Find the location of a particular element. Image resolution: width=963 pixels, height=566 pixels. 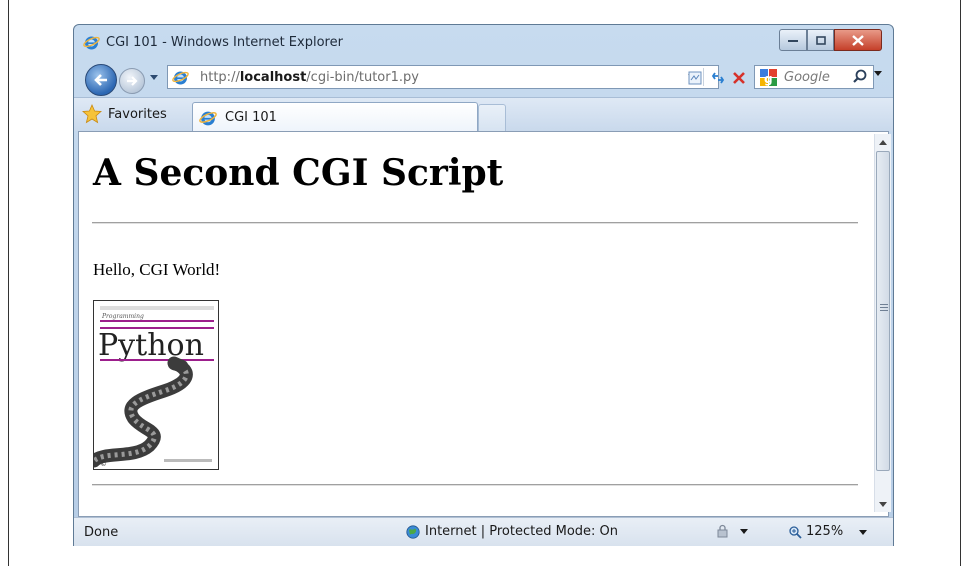

refresh-icon is located at coordinates (718, 78).